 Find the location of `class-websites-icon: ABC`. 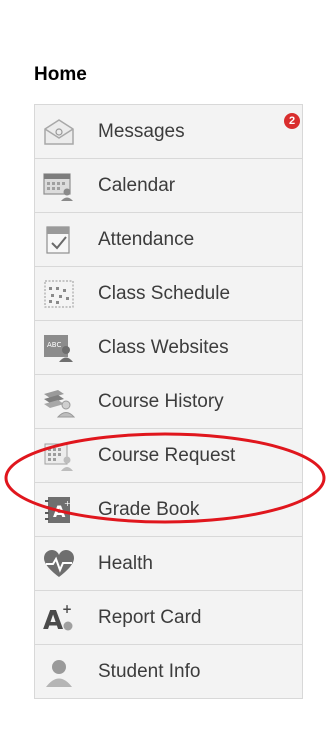

class-websites-icon: ABC is located at coordinates (59, 348).